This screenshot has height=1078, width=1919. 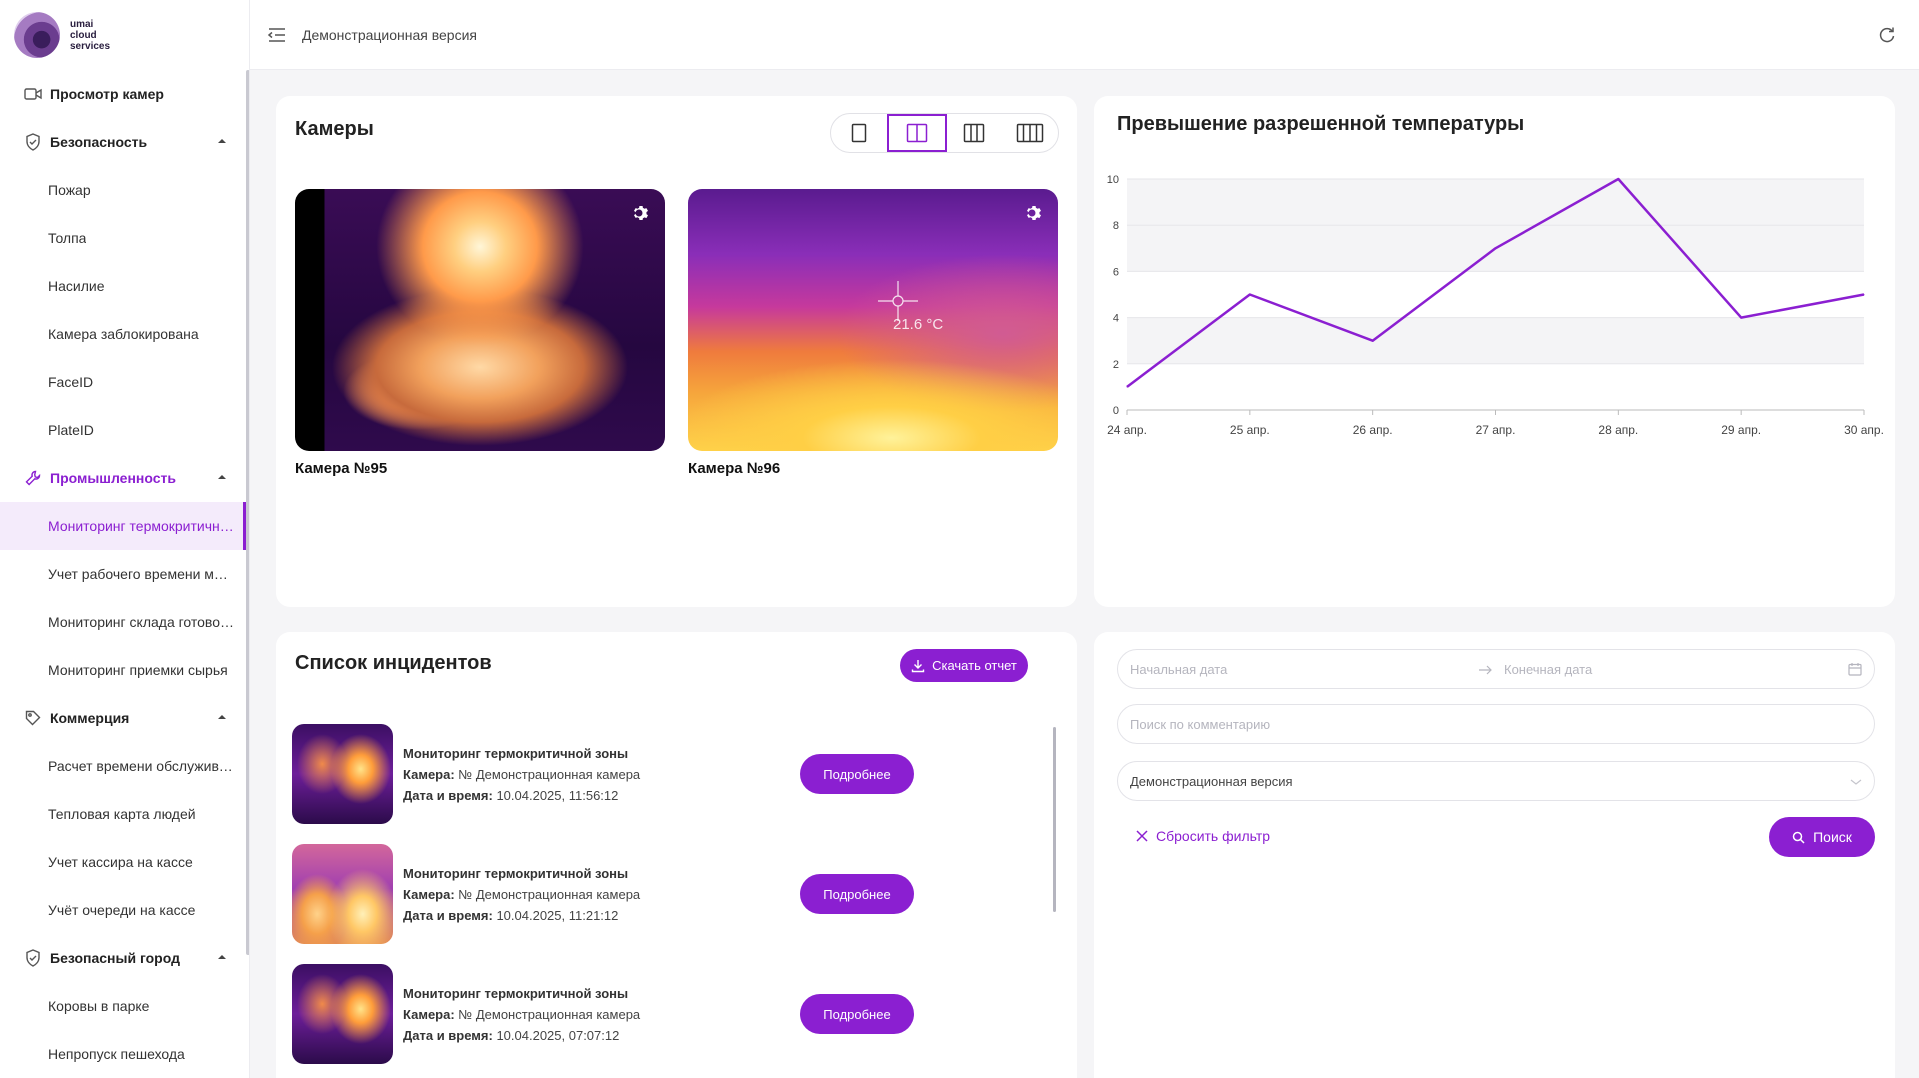 What do you see at coordinates (37, 35) in the screenshot?
I see `logo-icon` at bounding box center [37, 35].